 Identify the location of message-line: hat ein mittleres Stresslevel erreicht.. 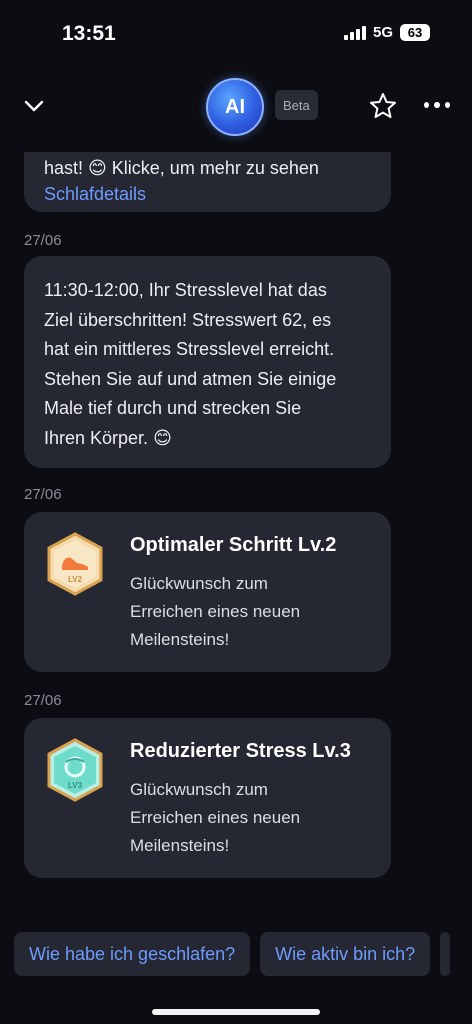
(189, 349).